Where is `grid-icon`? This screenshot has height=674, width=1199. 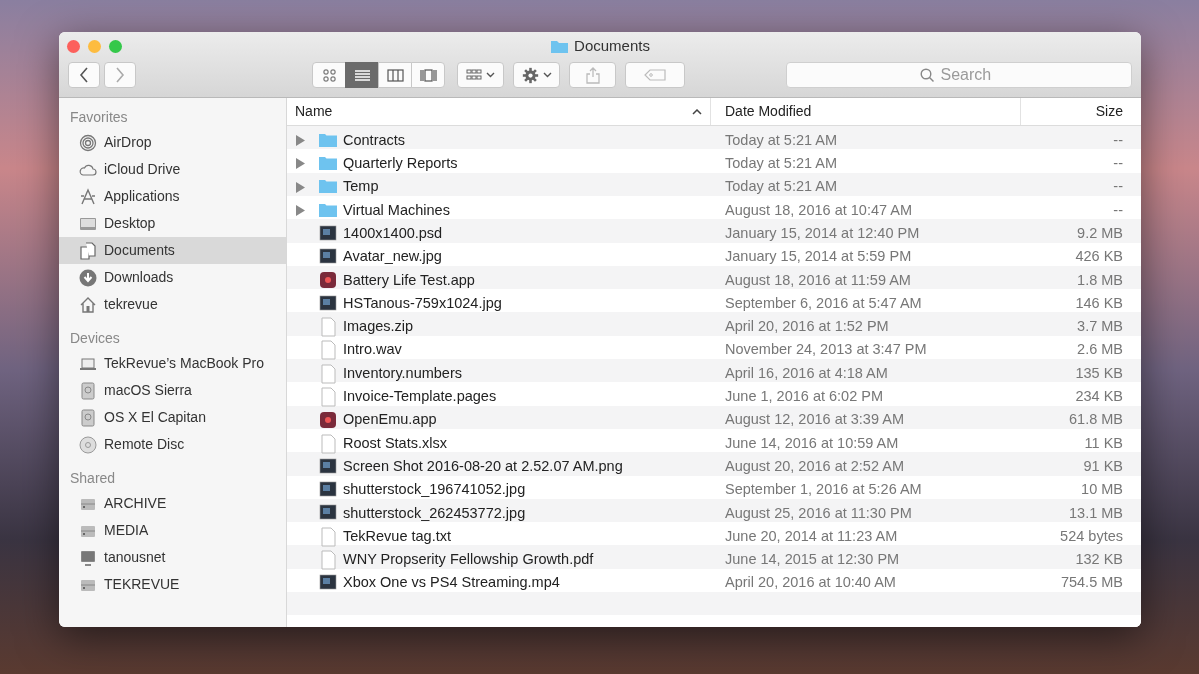
grid-icon is located at coordinates (474, 75).